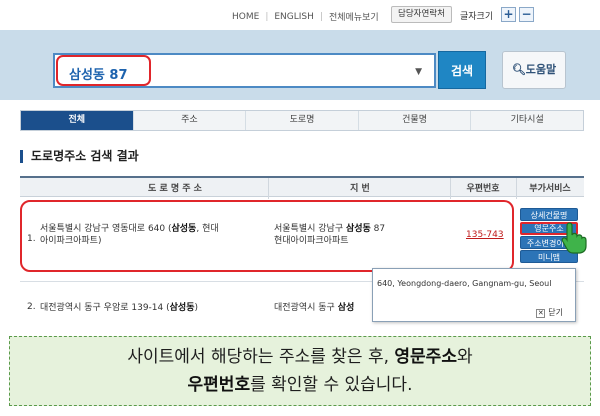 Image resolution: width=600 pixels, height=416 pixels. Describe the element at coordinates (483, 189) in the screenshot. I see `header-postcode: 우편번호` at that location.